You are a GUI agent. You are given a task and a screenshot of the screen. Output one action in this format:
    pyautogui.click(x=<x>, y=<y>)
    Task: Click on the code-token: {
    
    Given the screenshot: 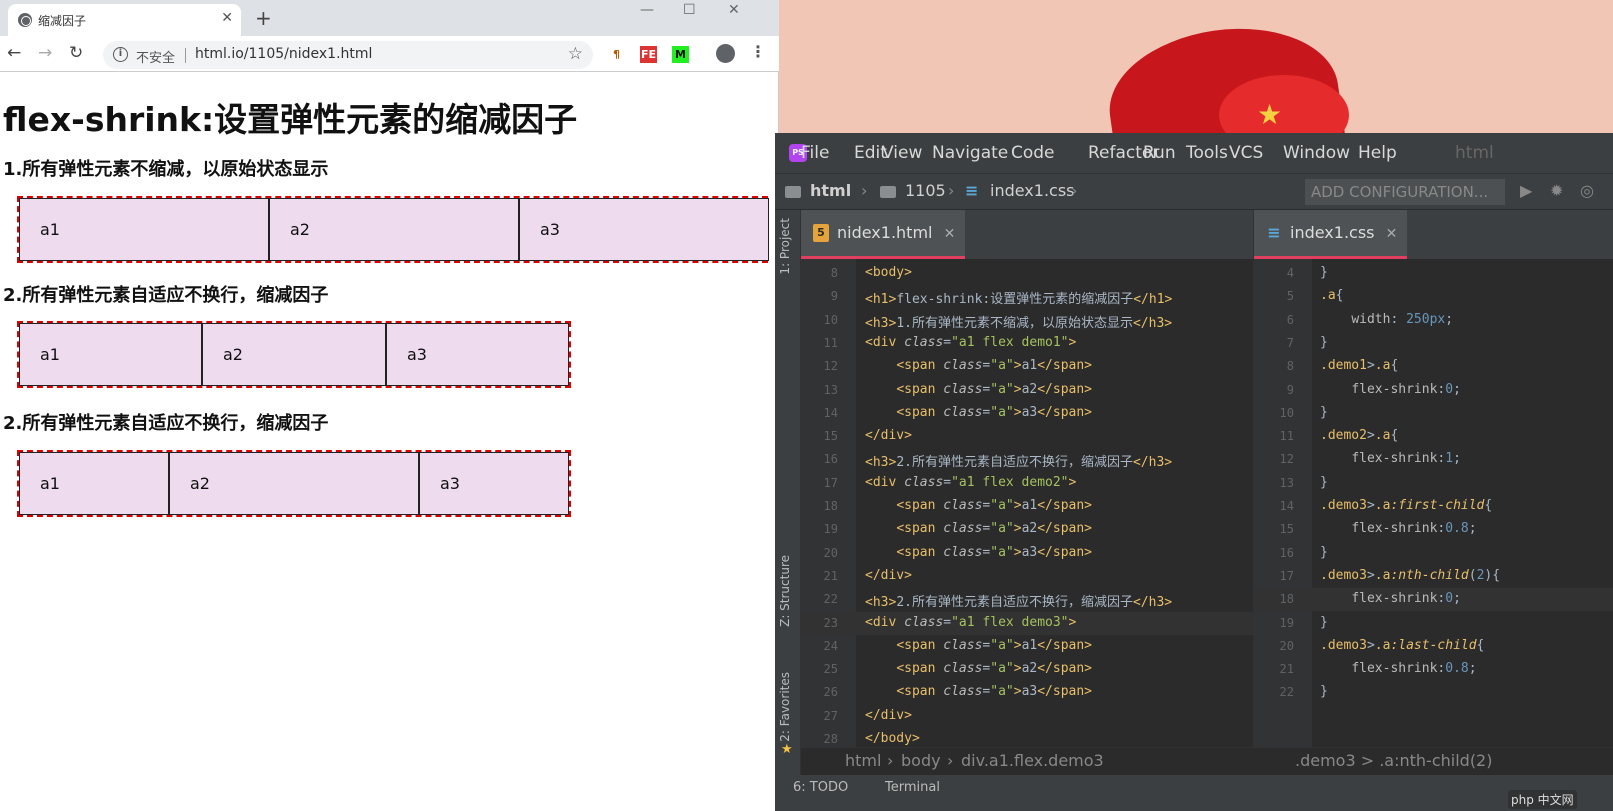 What is the action you would take?
    pyautogui.click(x=1394, y=366)
    